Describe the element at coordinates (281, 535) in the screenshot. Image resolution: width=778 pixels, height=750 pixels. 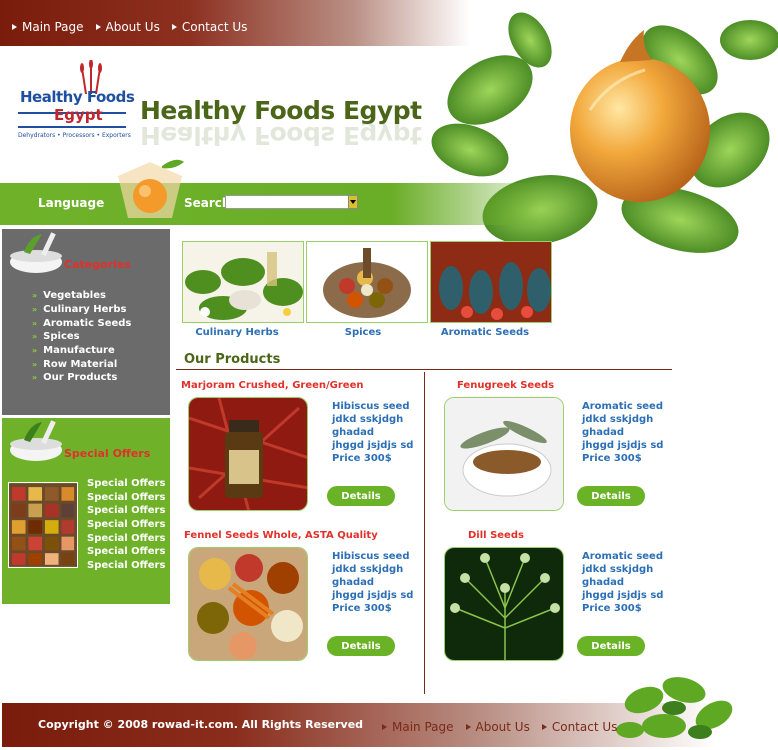
I see `product-name: Fennel Seeds Whole, ASTA Quality` at that location.